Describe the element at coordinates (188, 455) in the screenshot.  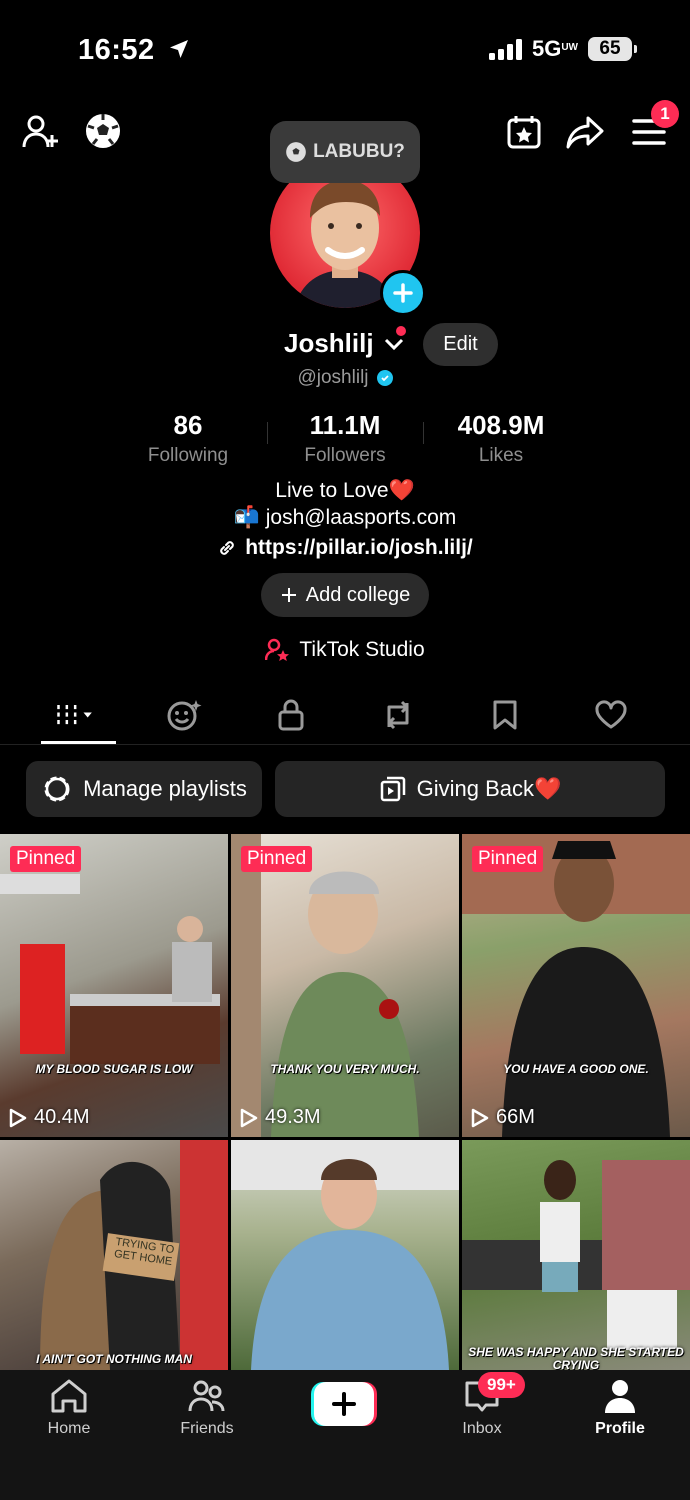
I see `following-label: Following` at that location.